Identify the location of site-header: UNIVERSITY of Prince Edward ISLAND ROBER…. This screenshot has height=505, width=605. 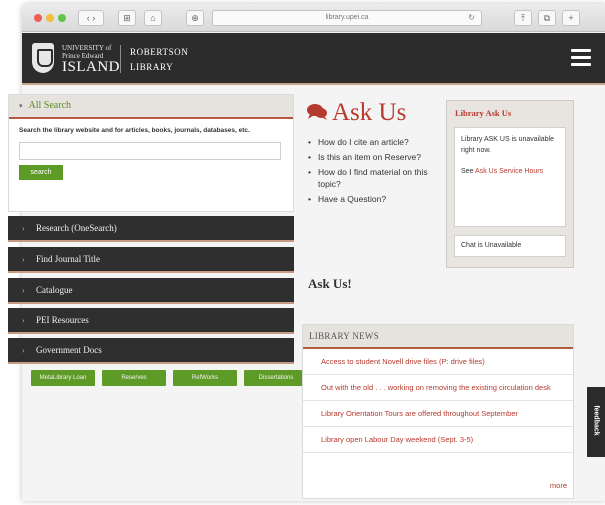
(313, 59).